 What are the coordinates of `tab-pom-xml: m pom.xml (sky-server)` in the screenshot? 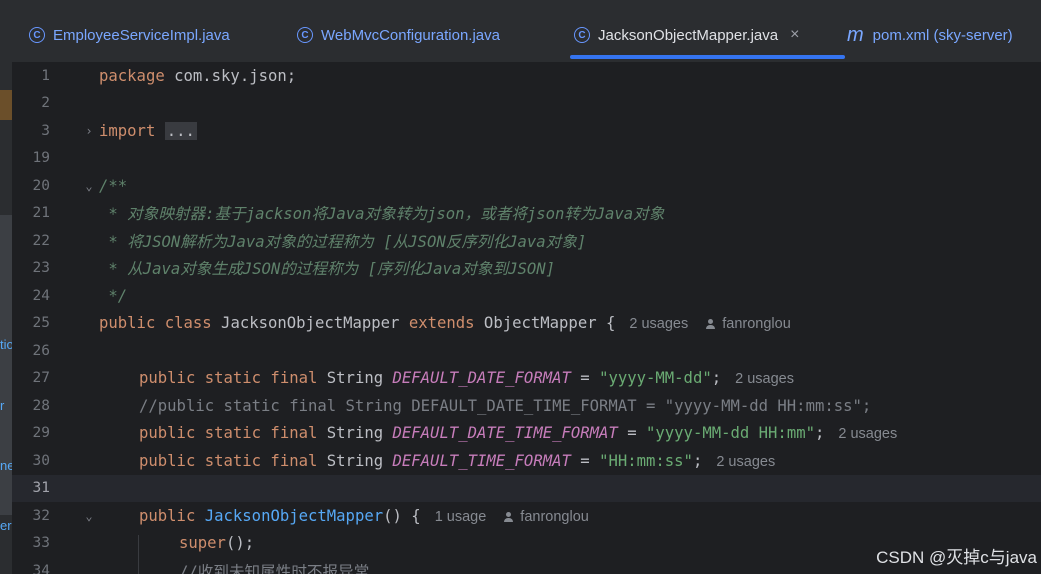 It's located at (930, 35).